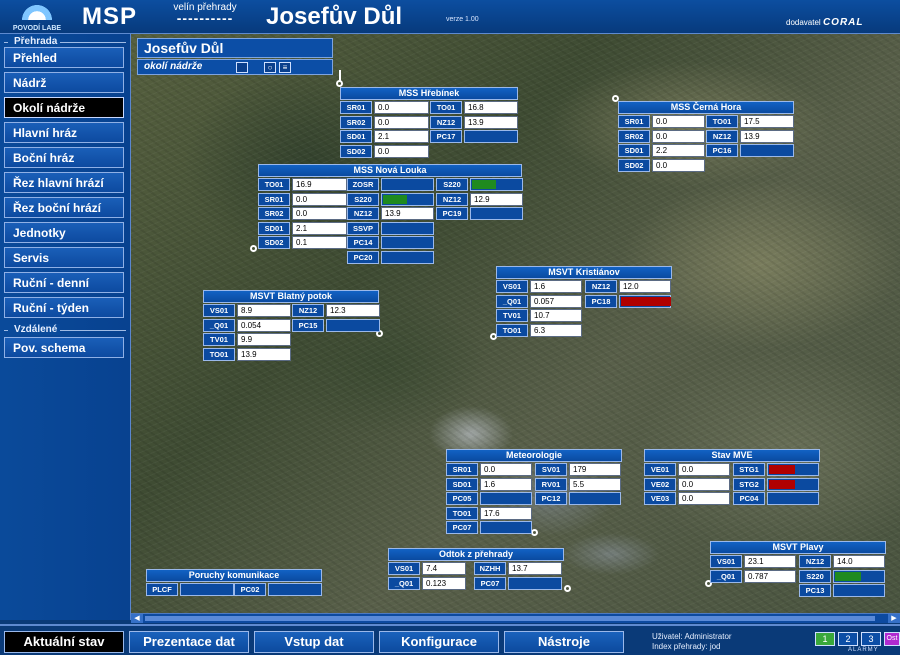 The width and height of the screenshot is (900, 655). What do you see at coordinates (551, 498) in the screenshot?
I see `field-label: PC12` at bounding box center [551, 498].